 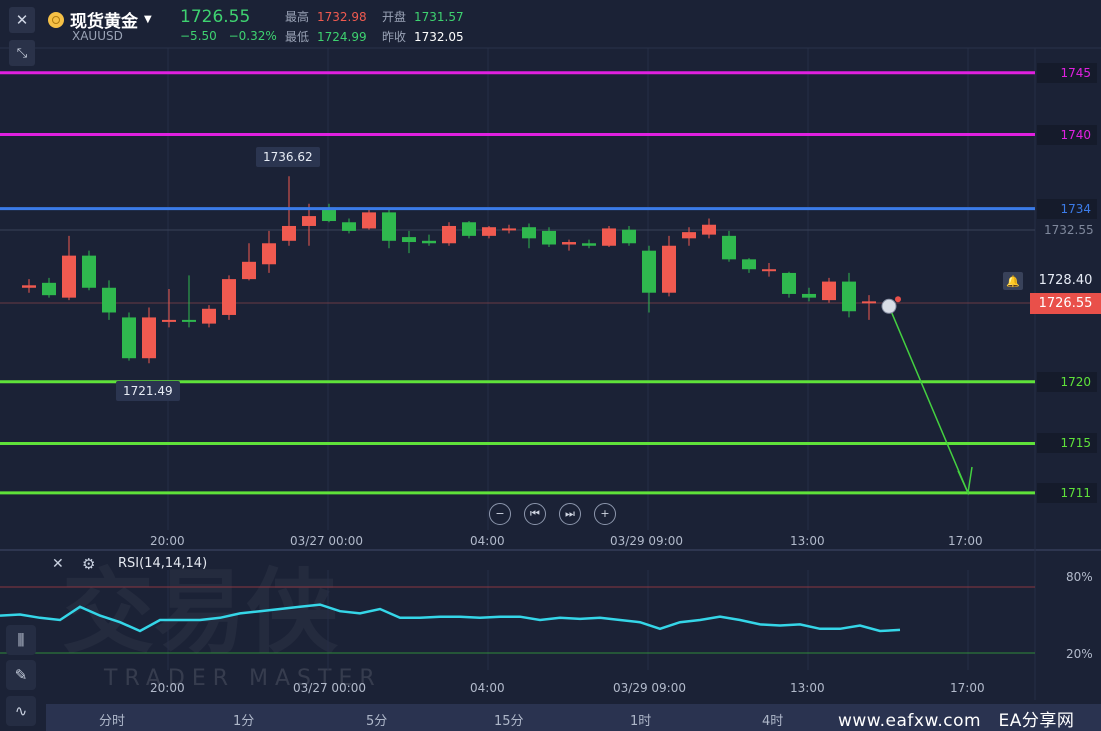 I want to click on tf-1m: 1分, so click(x=243, y=719).